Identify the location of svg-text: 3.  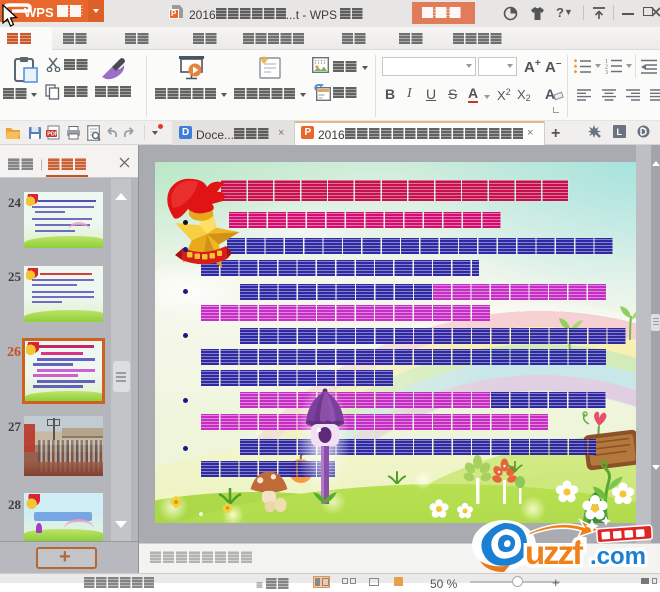
(606, 72).